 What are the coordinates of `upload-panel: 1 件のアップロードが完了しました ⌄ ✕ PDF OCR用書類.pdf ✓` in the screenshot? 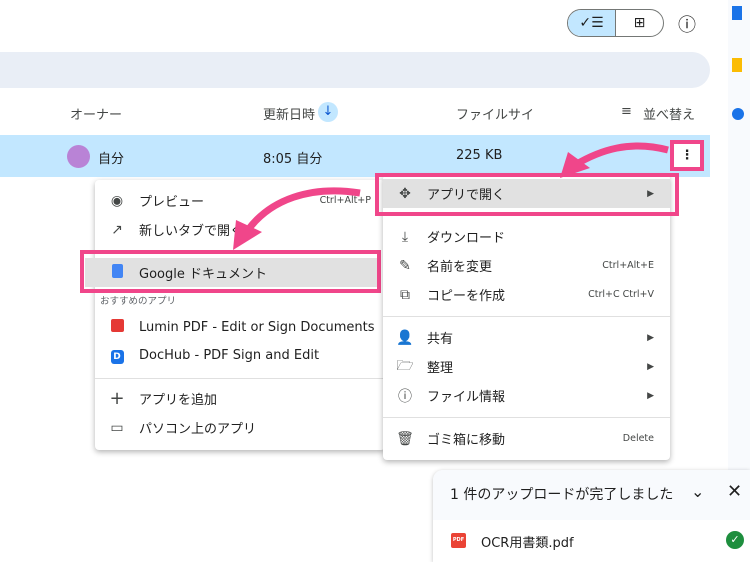 It's located at (591, 516).